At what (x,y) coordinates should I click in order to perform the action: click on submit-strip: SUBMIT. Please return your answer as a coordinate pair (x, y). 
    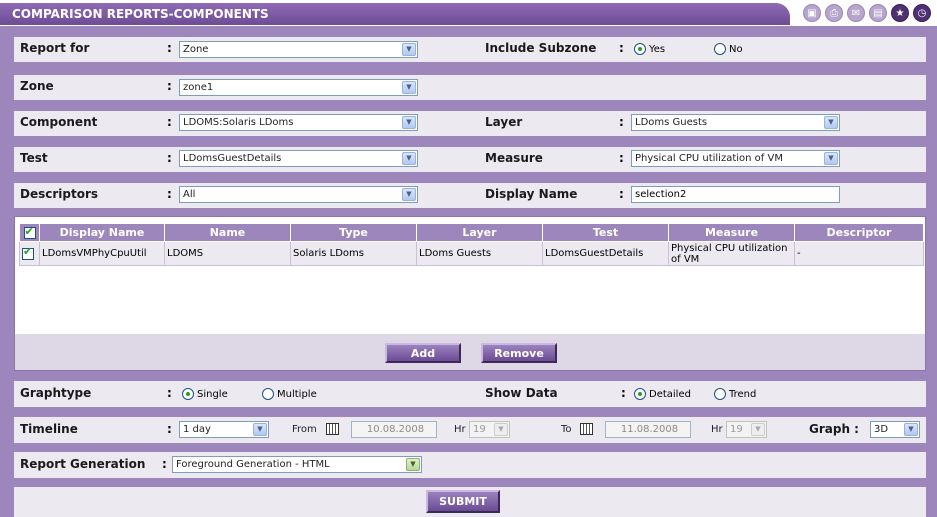
    Looking at the image, I should click on (470, 502).